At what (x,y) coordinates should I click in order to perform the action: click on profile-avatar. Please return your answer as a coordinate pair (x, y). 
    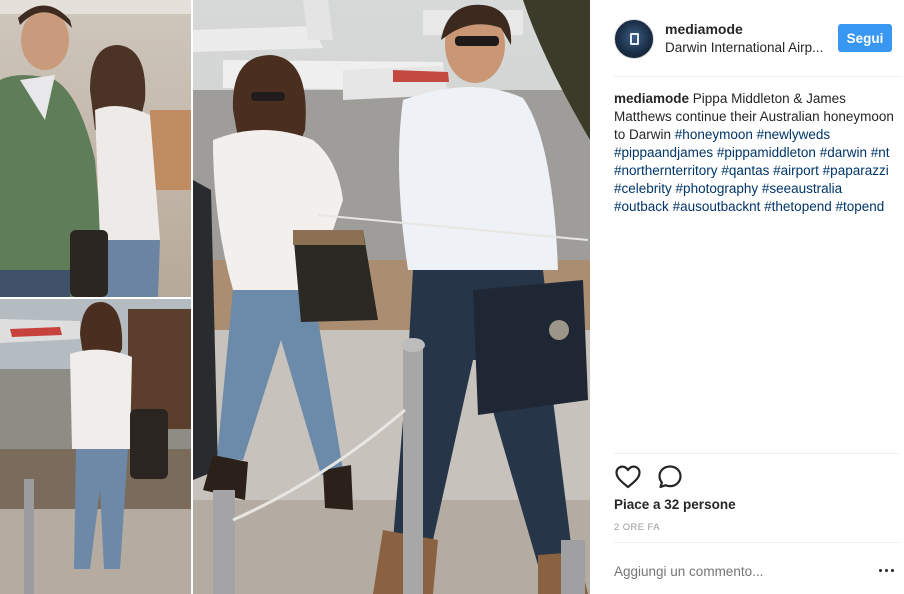
    Looking at the image, I should click on (634, 39).